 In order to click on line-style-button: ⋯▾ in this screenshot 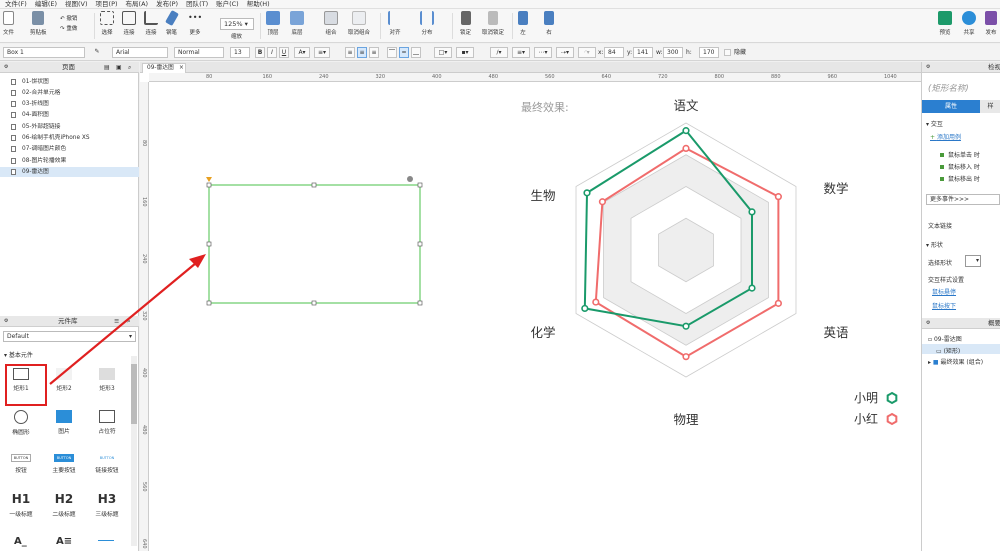, I will do `click(543, 52)`.